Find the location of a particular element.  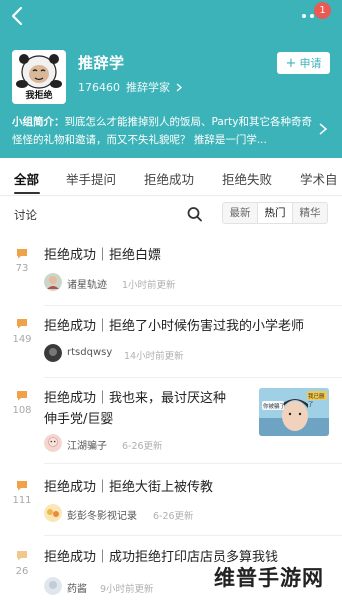

sort-latest: 最新 is located at coordinates (240, 213).